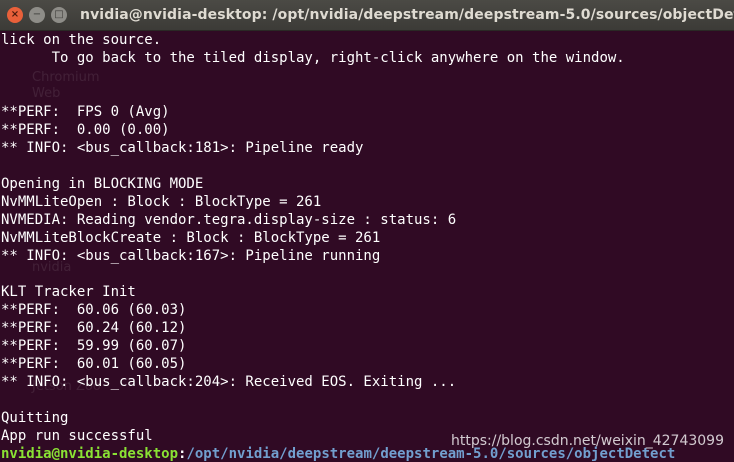 The width and height of the screenshot is (734, 462). I want to click on terminal-line: **PERF: 60.01 (60.05), so click(94, 364).